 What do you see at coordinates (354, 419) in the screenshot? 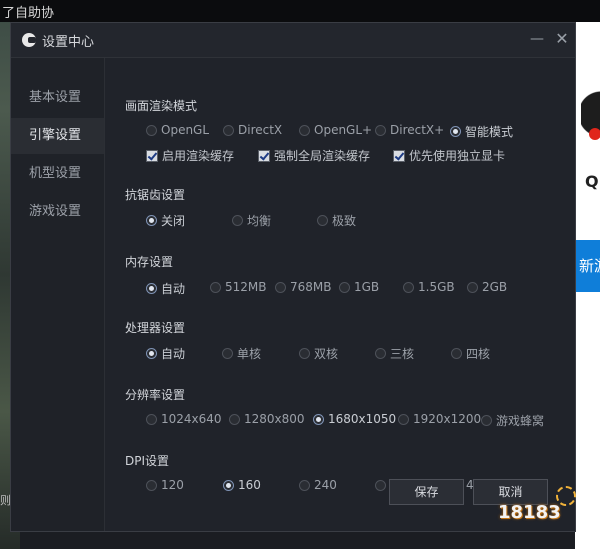
I see `resolution-option-1680x1050: 1680x1050` at bounding box center [354, 419].